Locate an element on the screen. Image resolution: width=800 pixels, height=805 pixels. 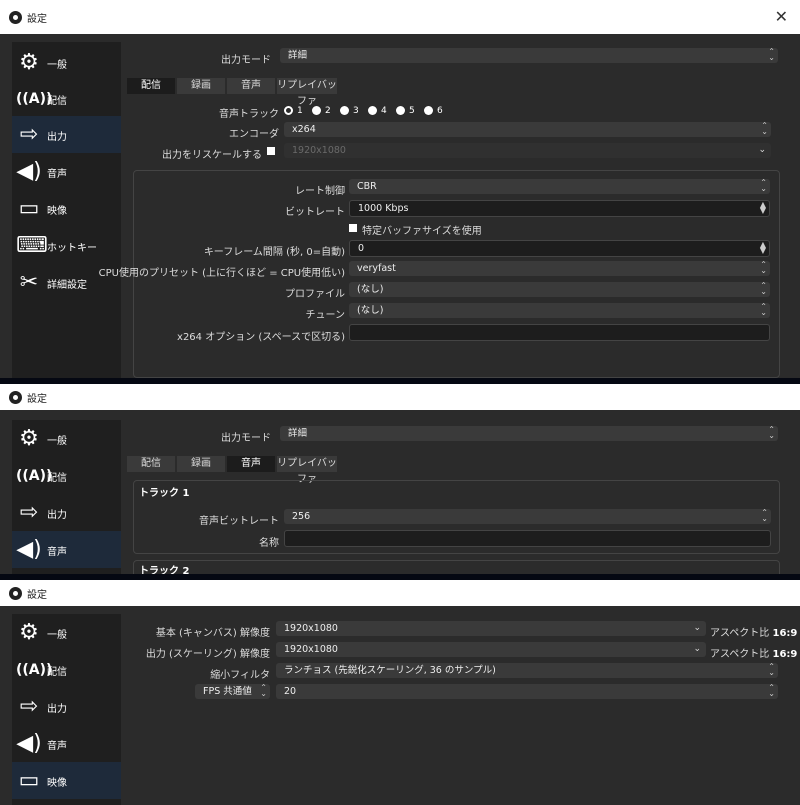
monitor-arrow-icon: ⇨ is located at coordinates (29, 706).